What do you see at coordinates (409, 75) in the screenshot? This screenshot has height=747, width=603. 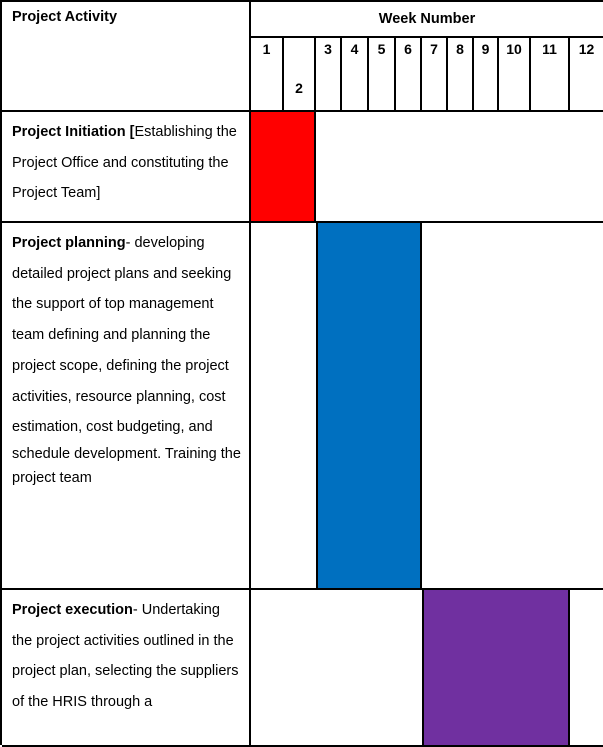 I see `week-header-cell-6: 6` at bounding box center [409, 75].